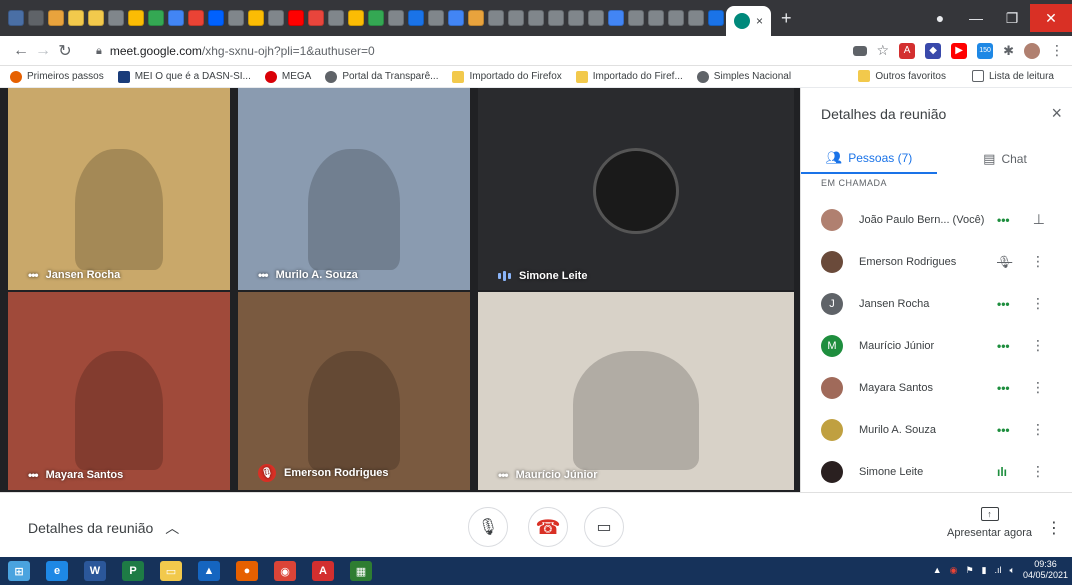 The width and height of the screenshot is (1072, 585). I want to click on video-tile: 🎙︎ Emerson Rodrigues, so click(354, 391).